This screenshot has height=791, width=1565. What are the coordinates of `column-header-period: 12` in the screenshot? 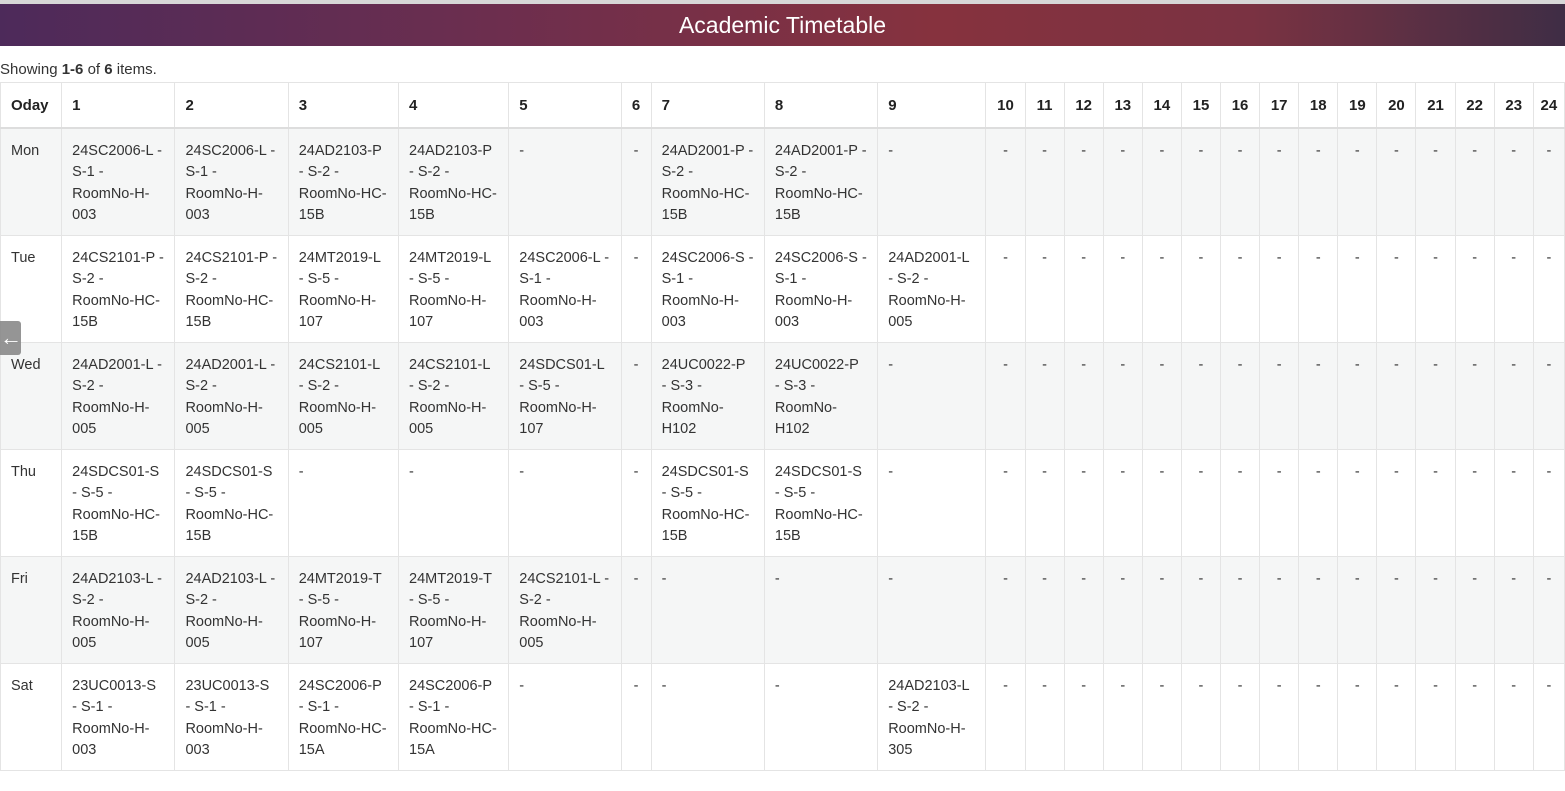 It's located at (1083, 105).